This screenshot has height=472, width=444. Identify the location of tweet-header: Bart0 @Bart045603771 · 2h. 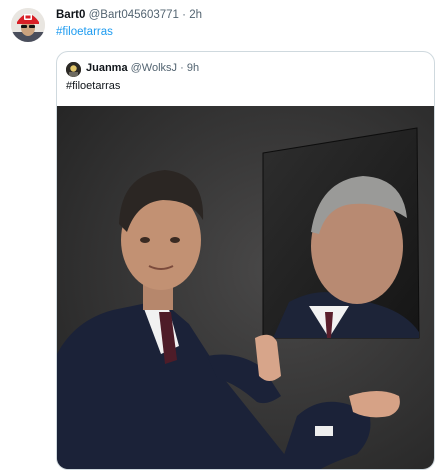
(129, 15).